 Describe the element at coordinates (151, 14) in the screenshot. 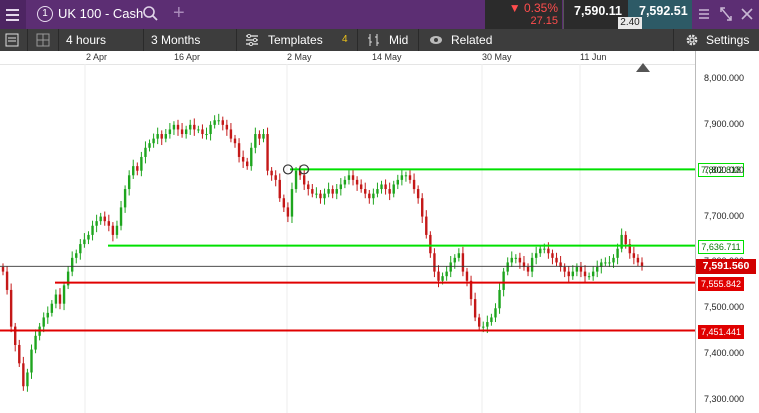

I see `search-icon` at that location.